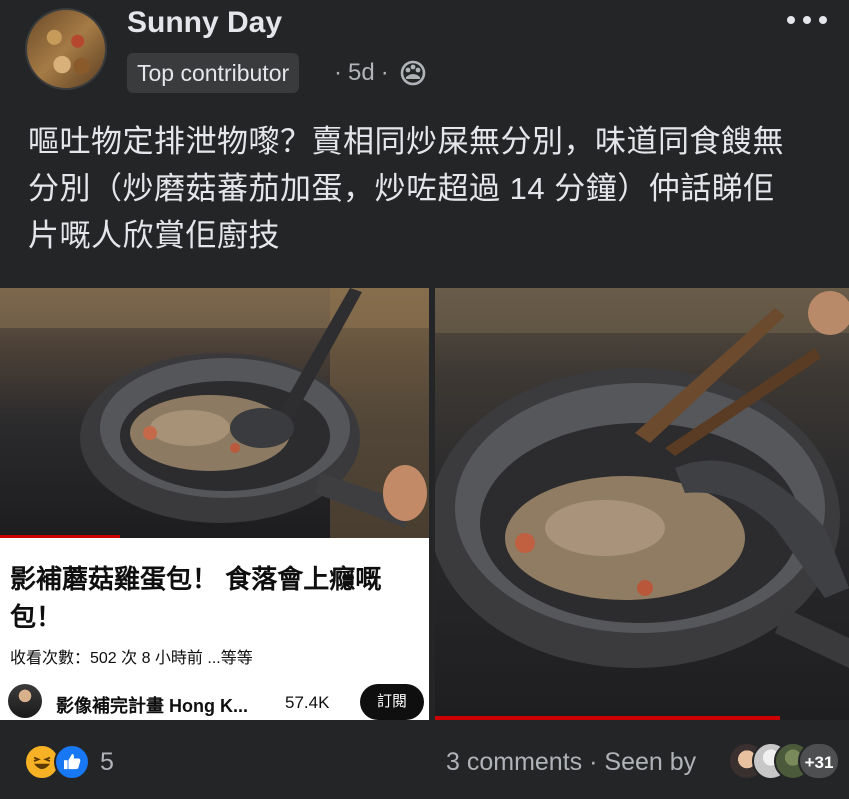 This screenshot has width=849, height=799. What do you see at coordinates (607, 718) in the screenshot?
I see `video-progress-bar-right` at bounding box center [607, 718].